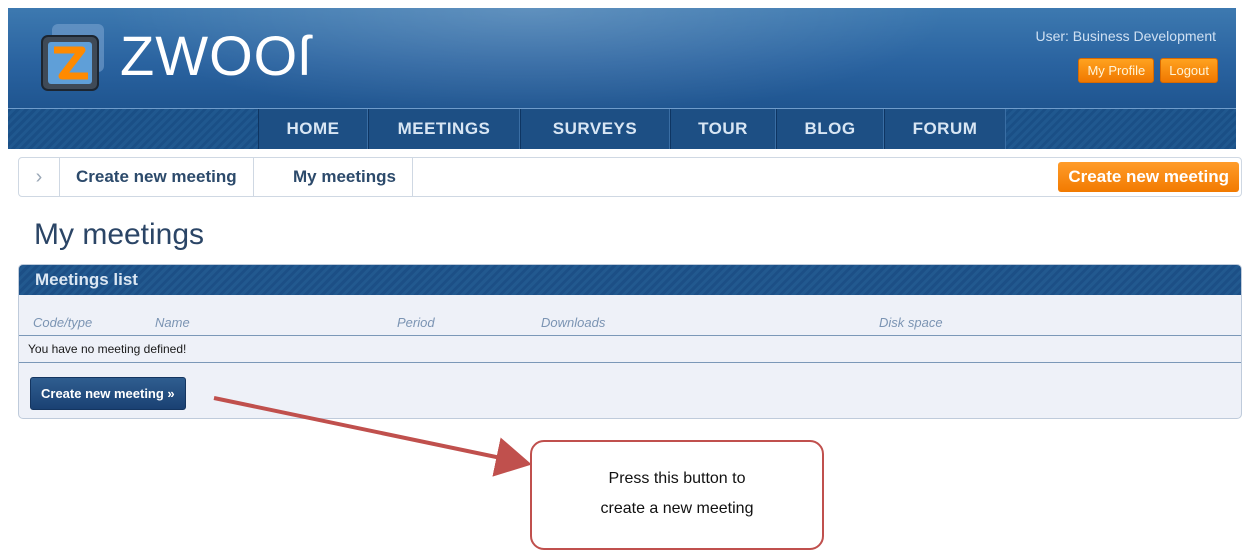 The height and width of the screenshot is (550, 1252). I want to click on column-header-period: Period, so click(416, 322).